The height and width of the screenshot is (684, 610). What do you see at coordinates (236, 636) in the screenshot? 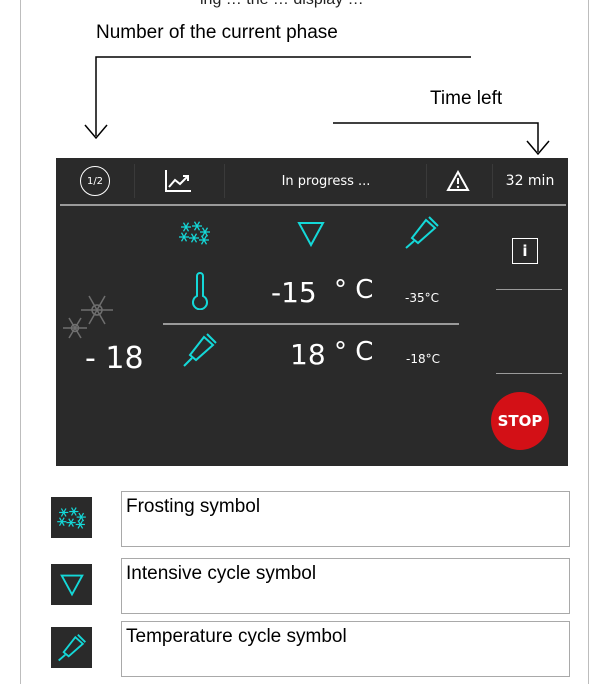
I see `legend-label-temperature: Temperature cycle symbol` at bounding box center [236, 636].